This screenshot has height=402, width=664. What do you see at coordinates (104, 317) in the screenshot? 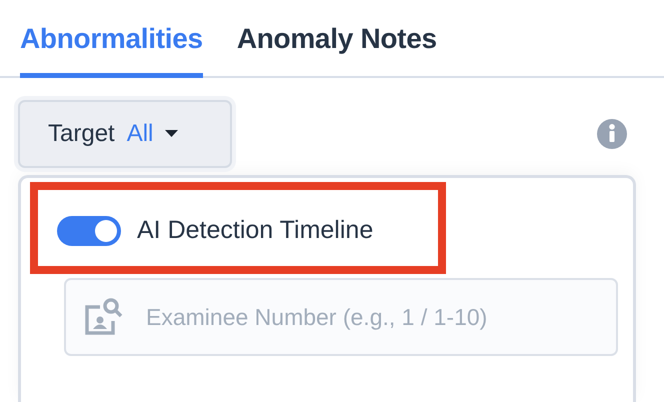
I see `person-search-icon` at bounding box center [104, 317].